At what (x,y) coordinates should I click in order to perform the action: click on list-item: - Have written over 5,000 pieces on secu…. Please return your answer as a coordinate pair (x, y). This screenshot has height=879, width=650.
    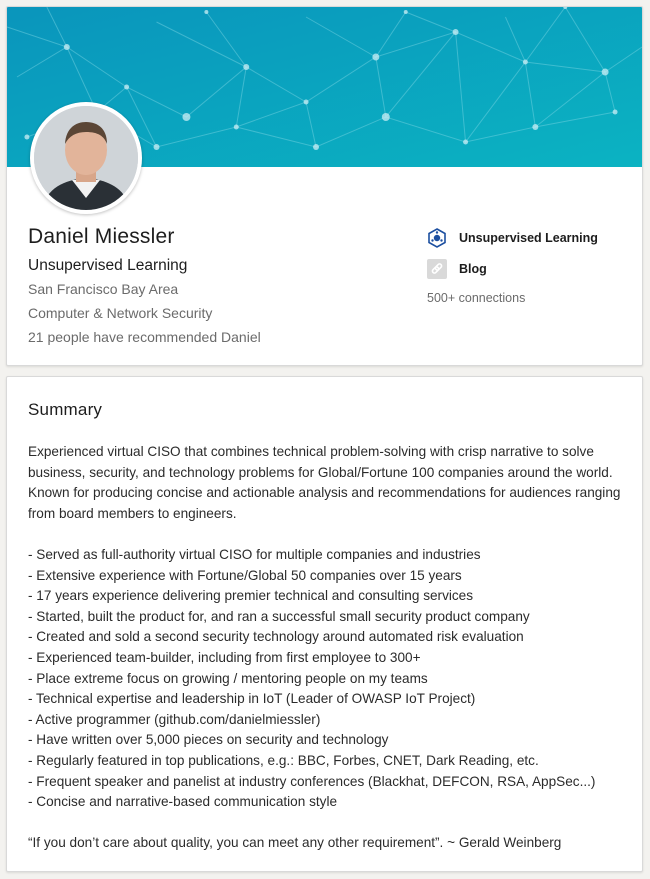
    Looking at the image, I should click on (208, 740).